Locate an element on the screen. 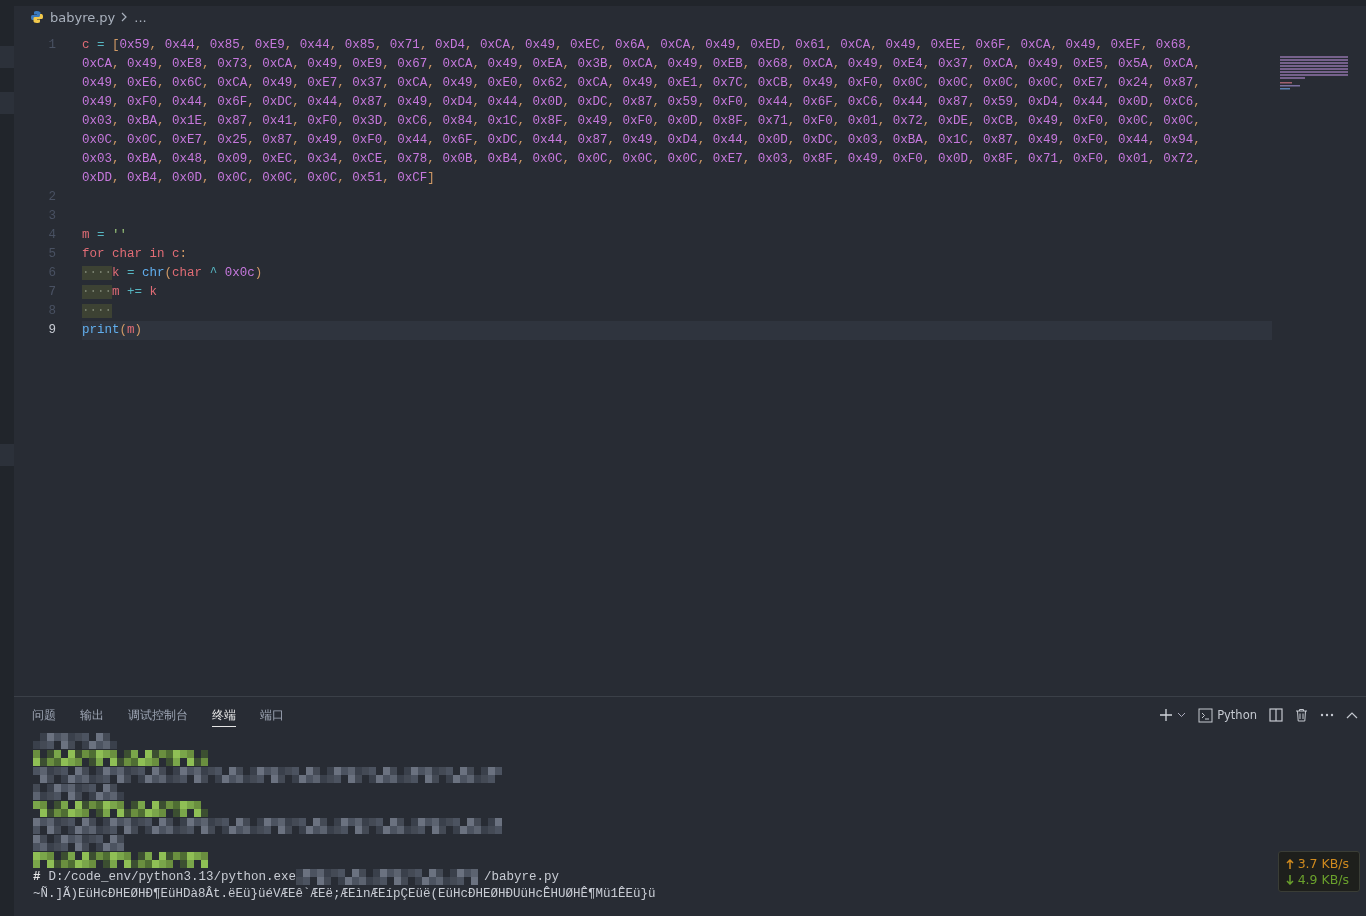 The height and width of the screenshot is (916, 1366). panel-tab: 输出 is located at coordinates (92, 715).